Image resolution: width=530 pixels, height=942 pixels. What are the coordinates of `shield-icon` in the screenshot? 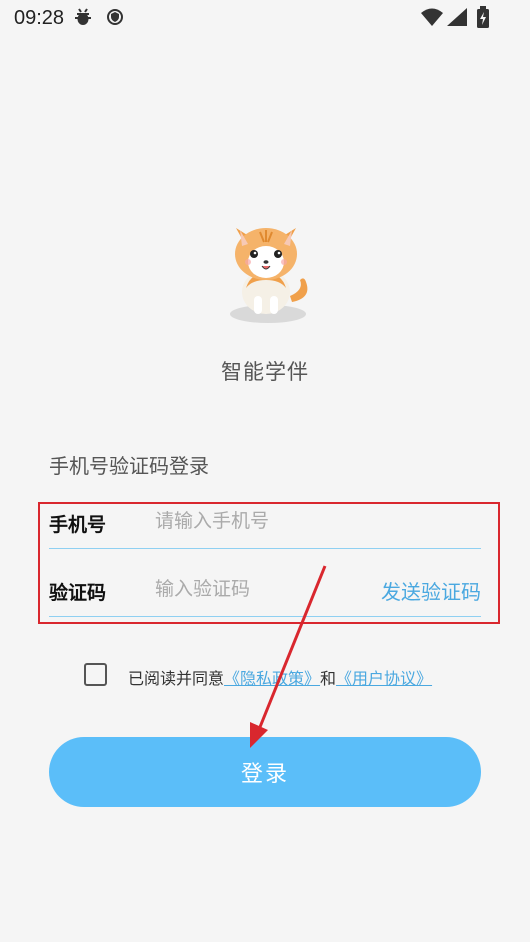 It's located at (115, 17).